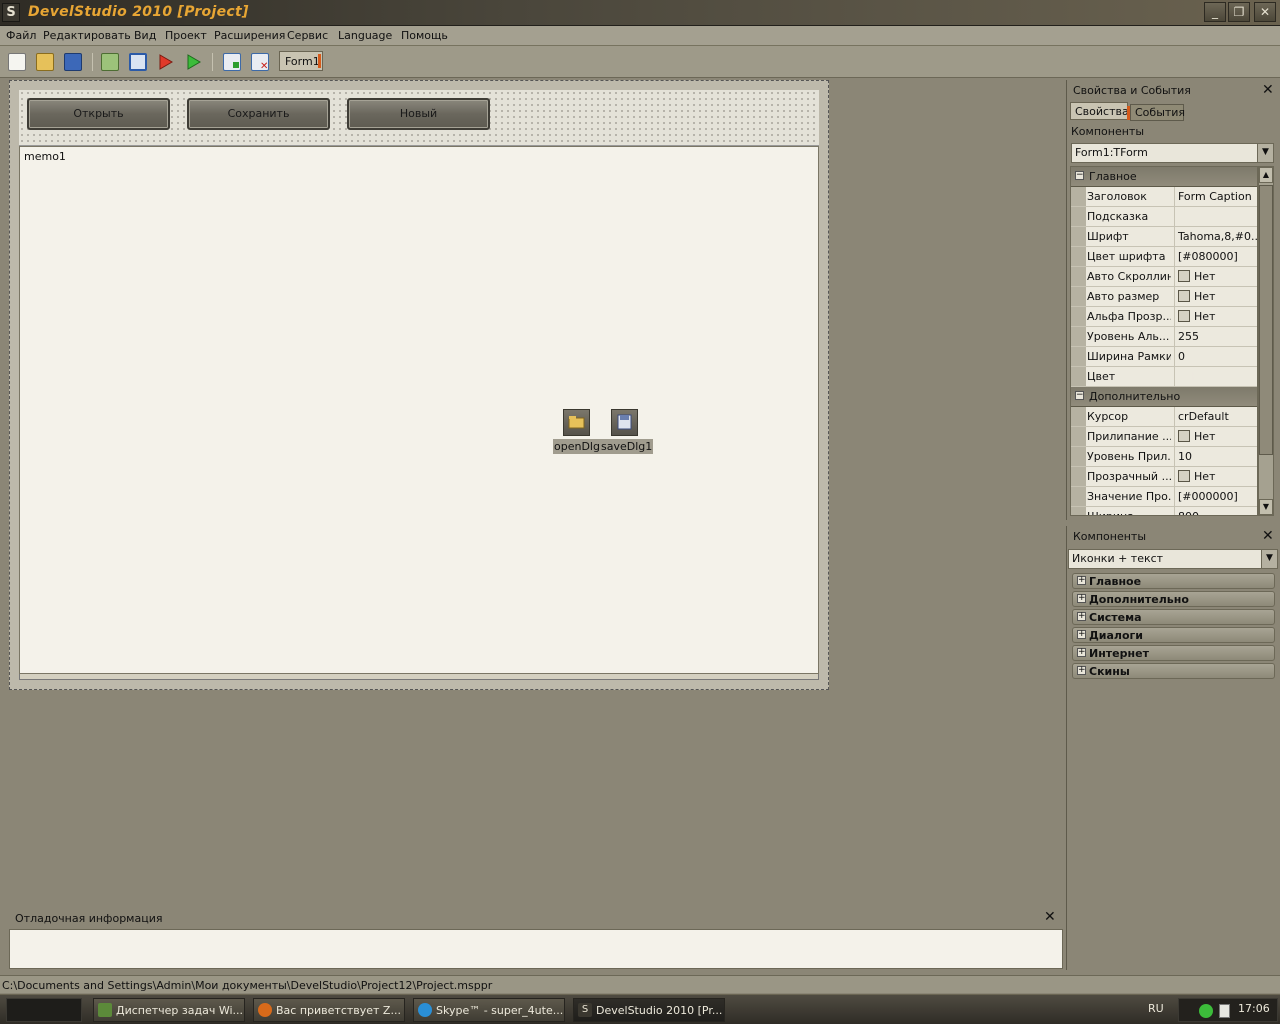  What do you see at coordinates (1164, 437) in the screenshot?
I see `property-row: Прилипание ... Нет` at bounding box center [1164, 437].